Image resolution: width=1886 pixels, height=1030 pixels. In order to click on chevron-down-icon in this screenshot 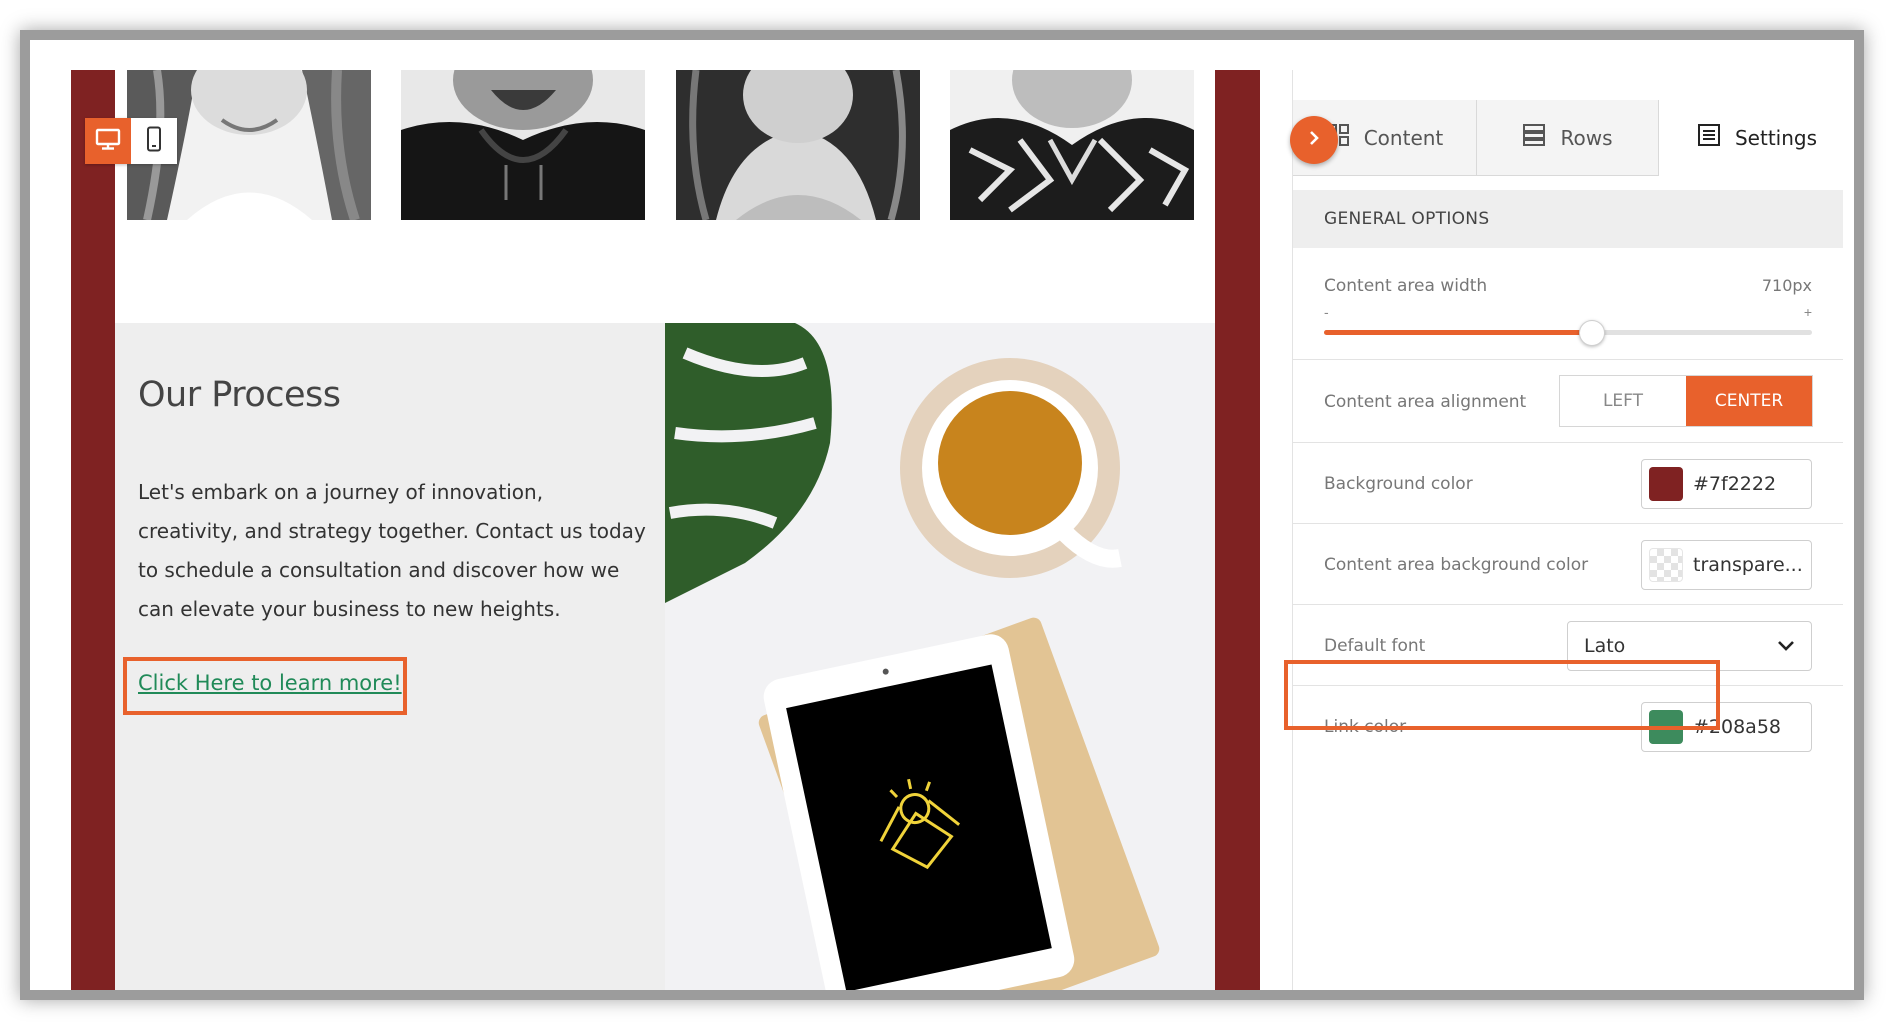, I will do `click(1786, 646)`.